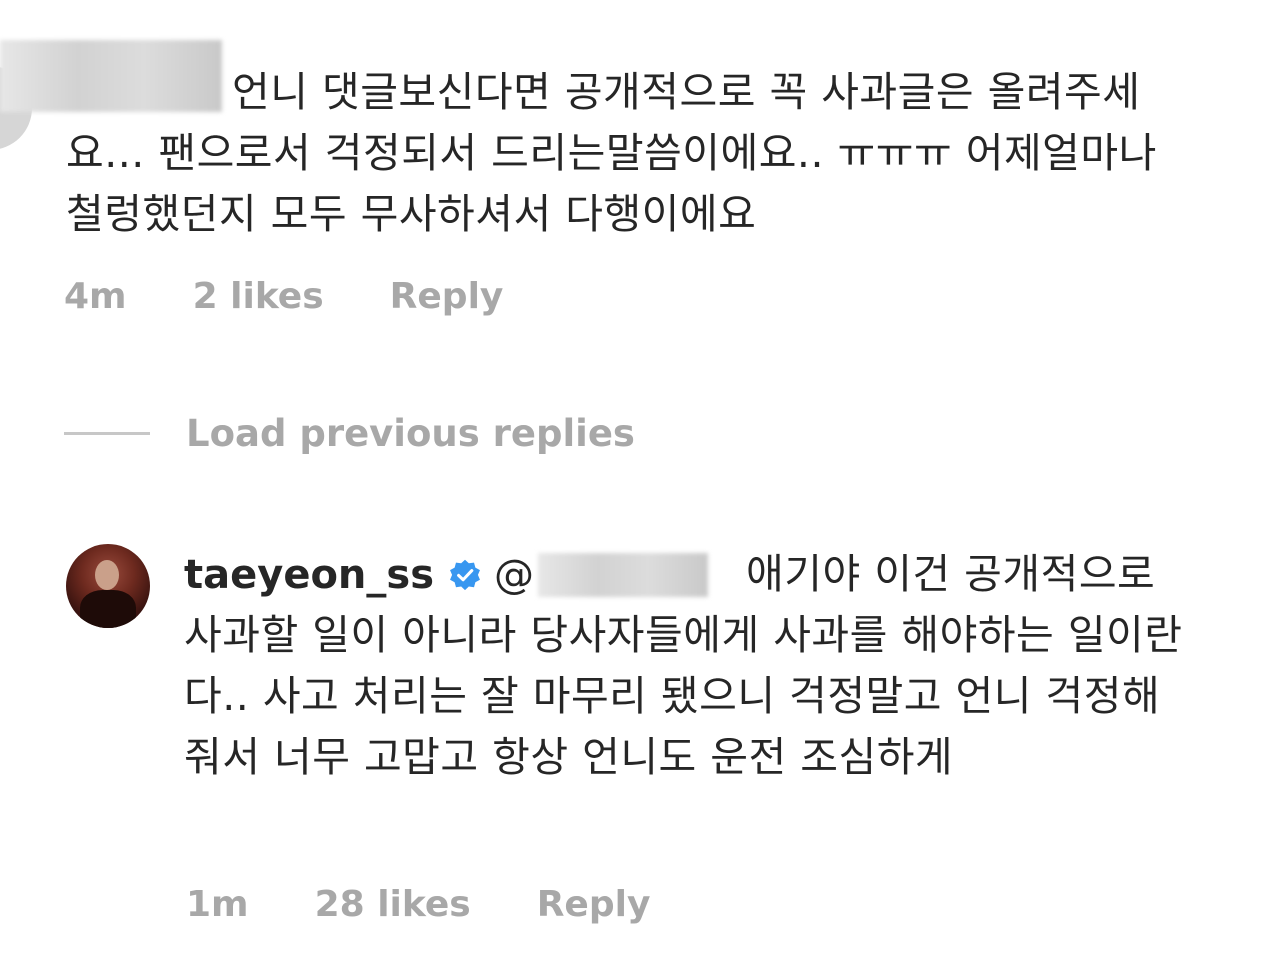 The width and height of the screenshot is (1280, 960). I want to click on reply-meta: 1m 28 likes Reply, so click(418, 904).